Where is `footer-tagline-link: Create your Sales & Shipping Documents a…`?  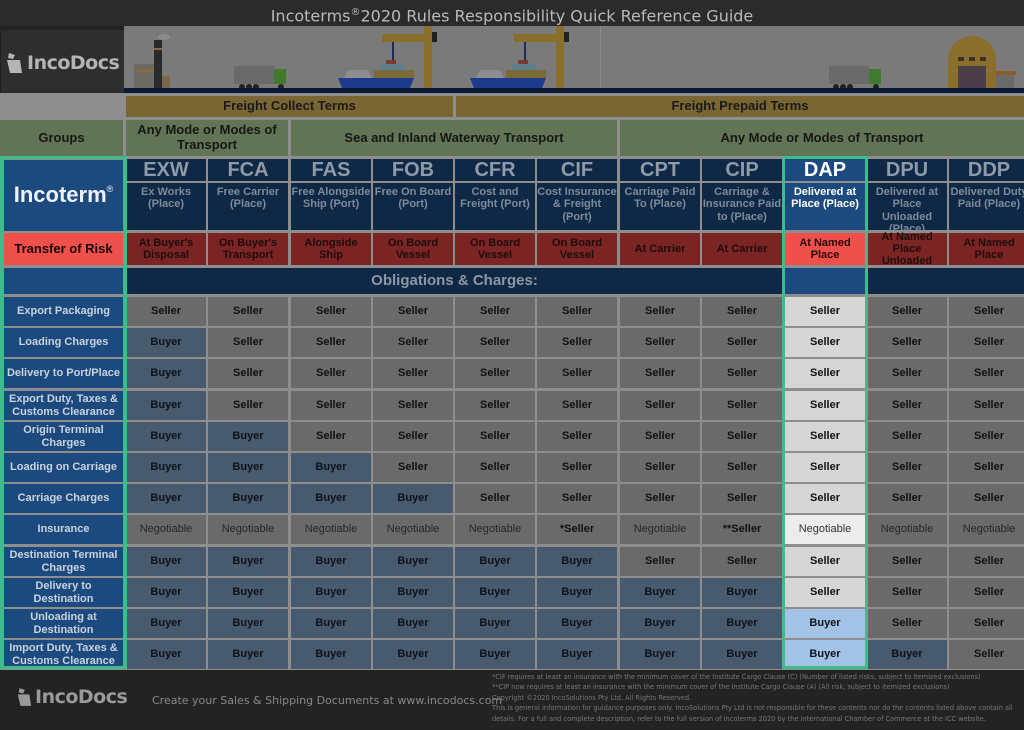
footer-tagline-link: Create your Sales & Shipping Documents a… is located at coordinates (327, 700).